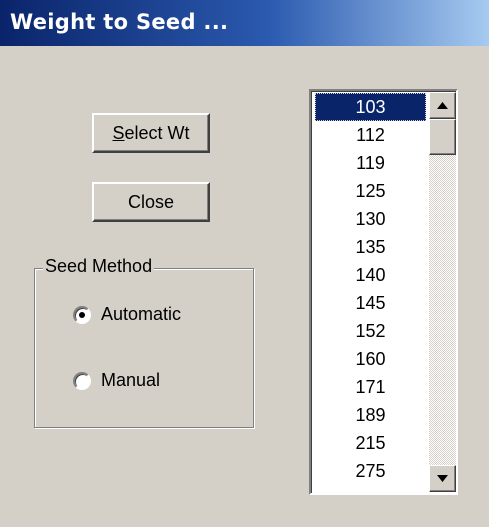 The image size is (489, 527). What do you see at coordinates (370, 247) in the screenshot?
I see `weight-list-item: 135` at bounding box center [370, 247].